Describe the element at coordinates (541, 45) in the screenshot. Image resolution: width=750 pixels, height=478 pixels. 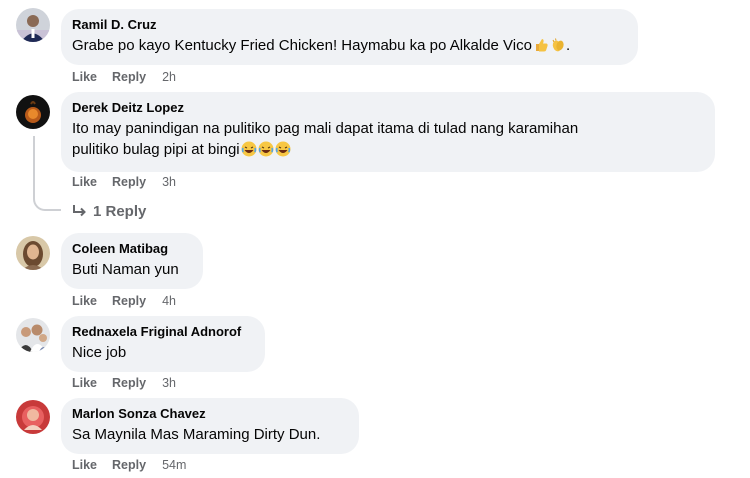
I see `thumbs-up-icon` at that location.